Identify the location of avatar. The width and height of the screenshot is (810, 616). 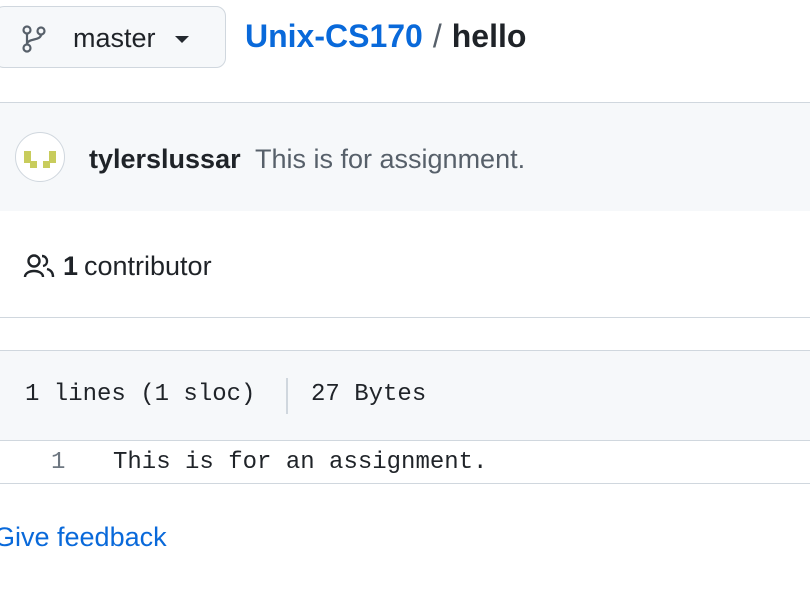
(40, 157).